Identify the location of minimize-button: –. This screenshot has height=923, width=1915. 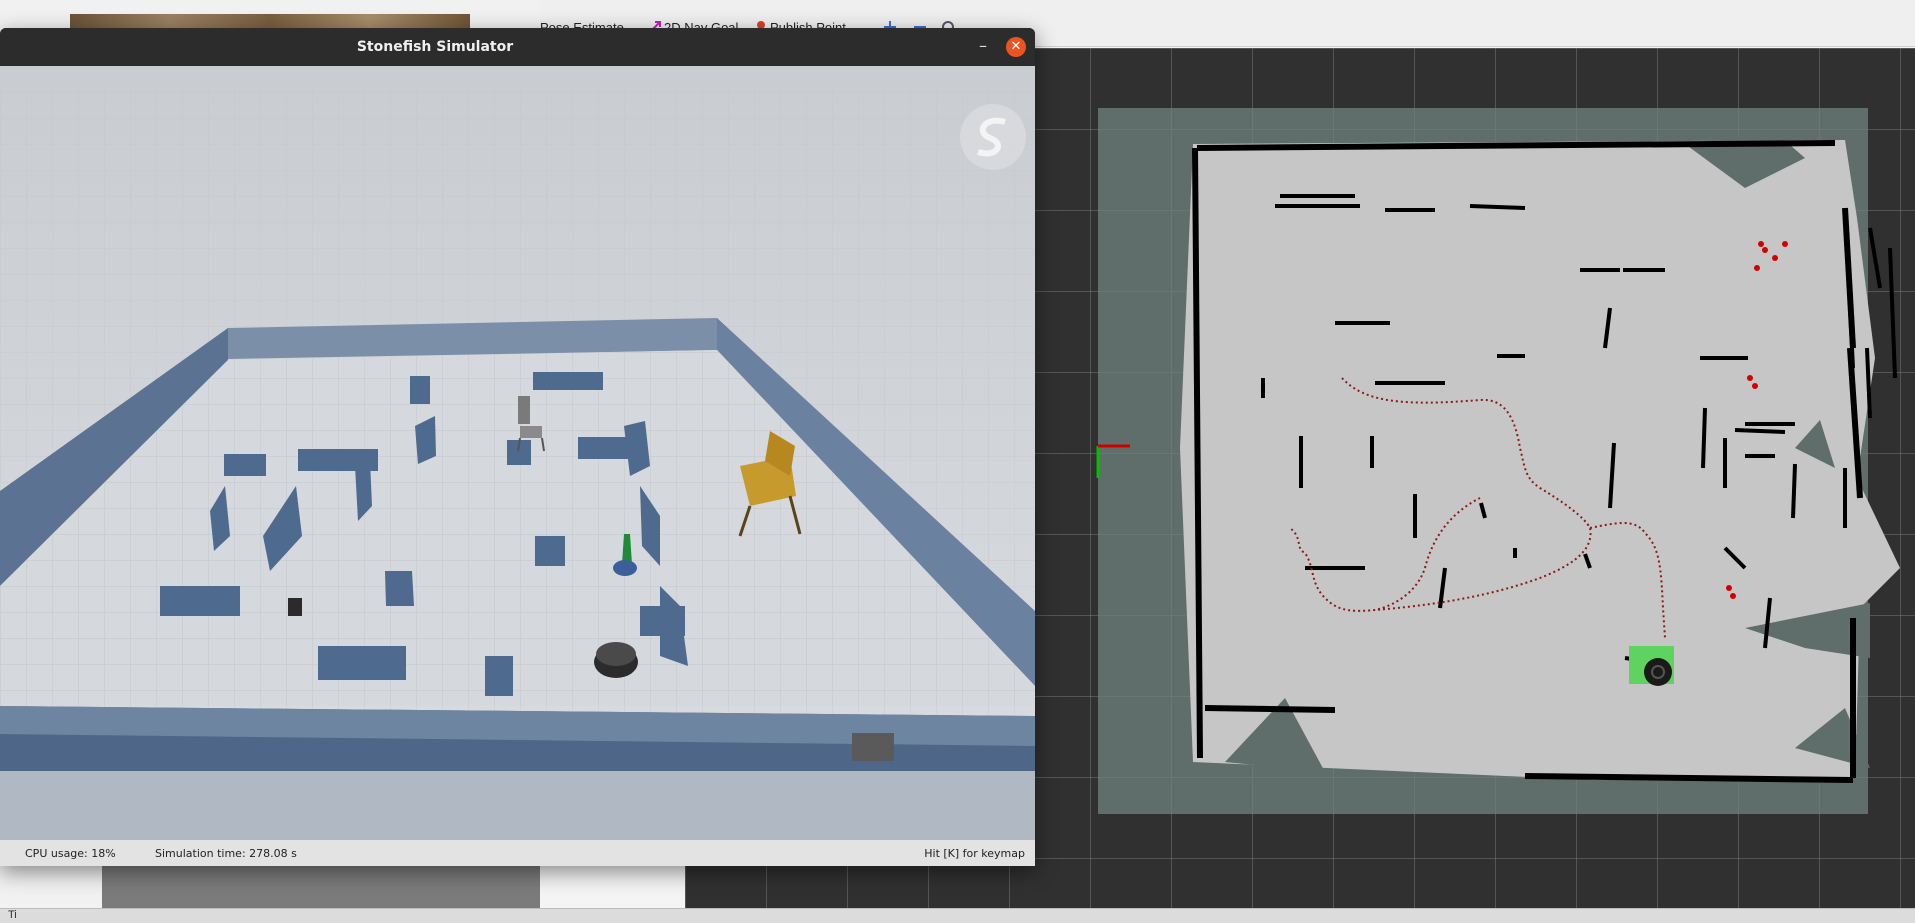
(983, 47).